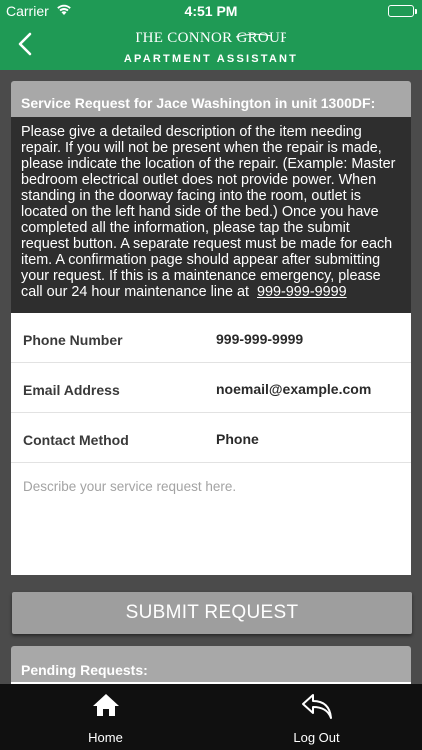  Describe the element at coordinates (402, 11) in the screenshot. I see `battery-icon` at that location.